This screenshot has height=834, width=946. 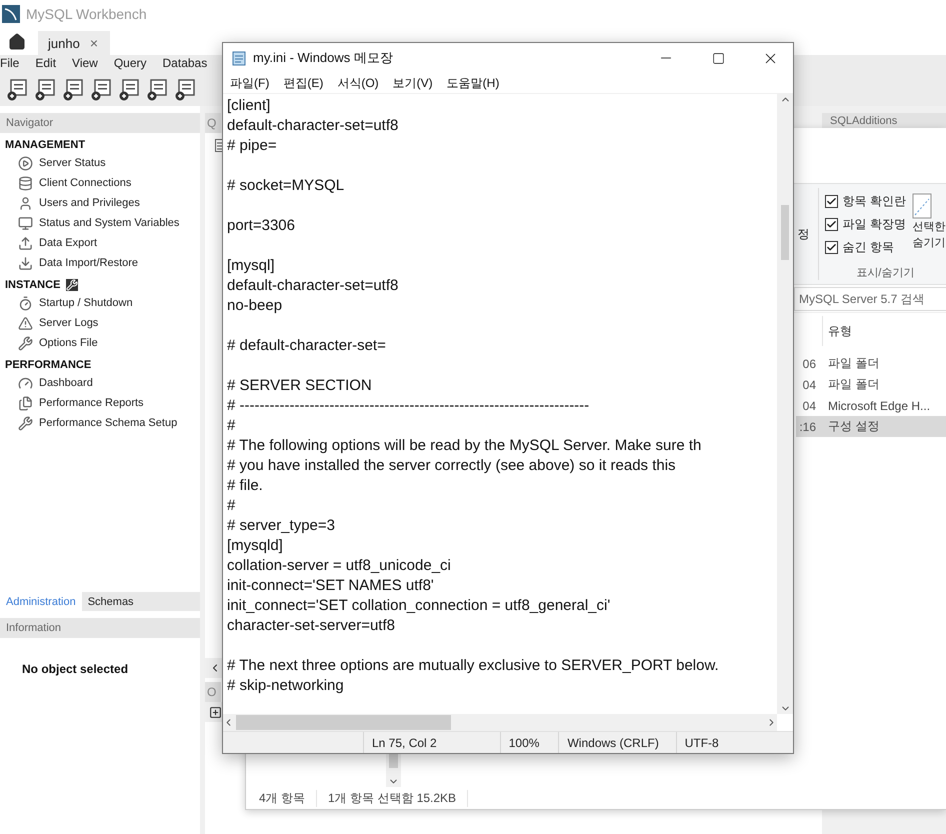 I want to click on monitor-icon, so click(x=25, y=223).